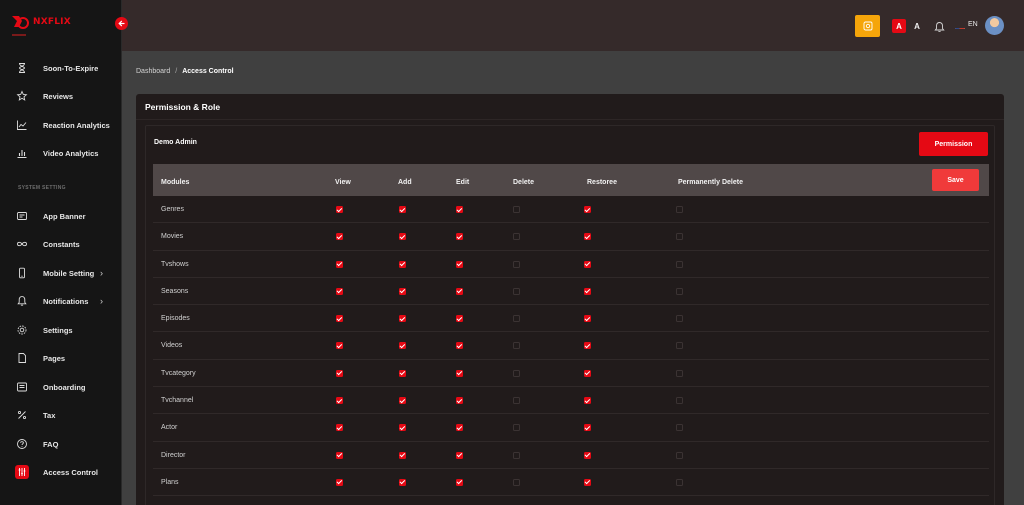  Describe the element at coordinates (61, 330) in the screenshot. I see `sidebar-item-settings: Settings` at that location.